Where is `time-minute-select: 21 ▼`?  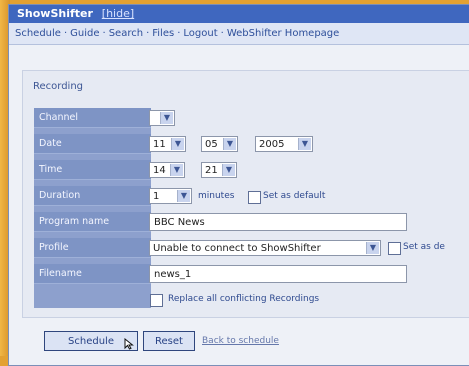
time-minute-select: 21 ▼ is located at coordinates (219, 170).